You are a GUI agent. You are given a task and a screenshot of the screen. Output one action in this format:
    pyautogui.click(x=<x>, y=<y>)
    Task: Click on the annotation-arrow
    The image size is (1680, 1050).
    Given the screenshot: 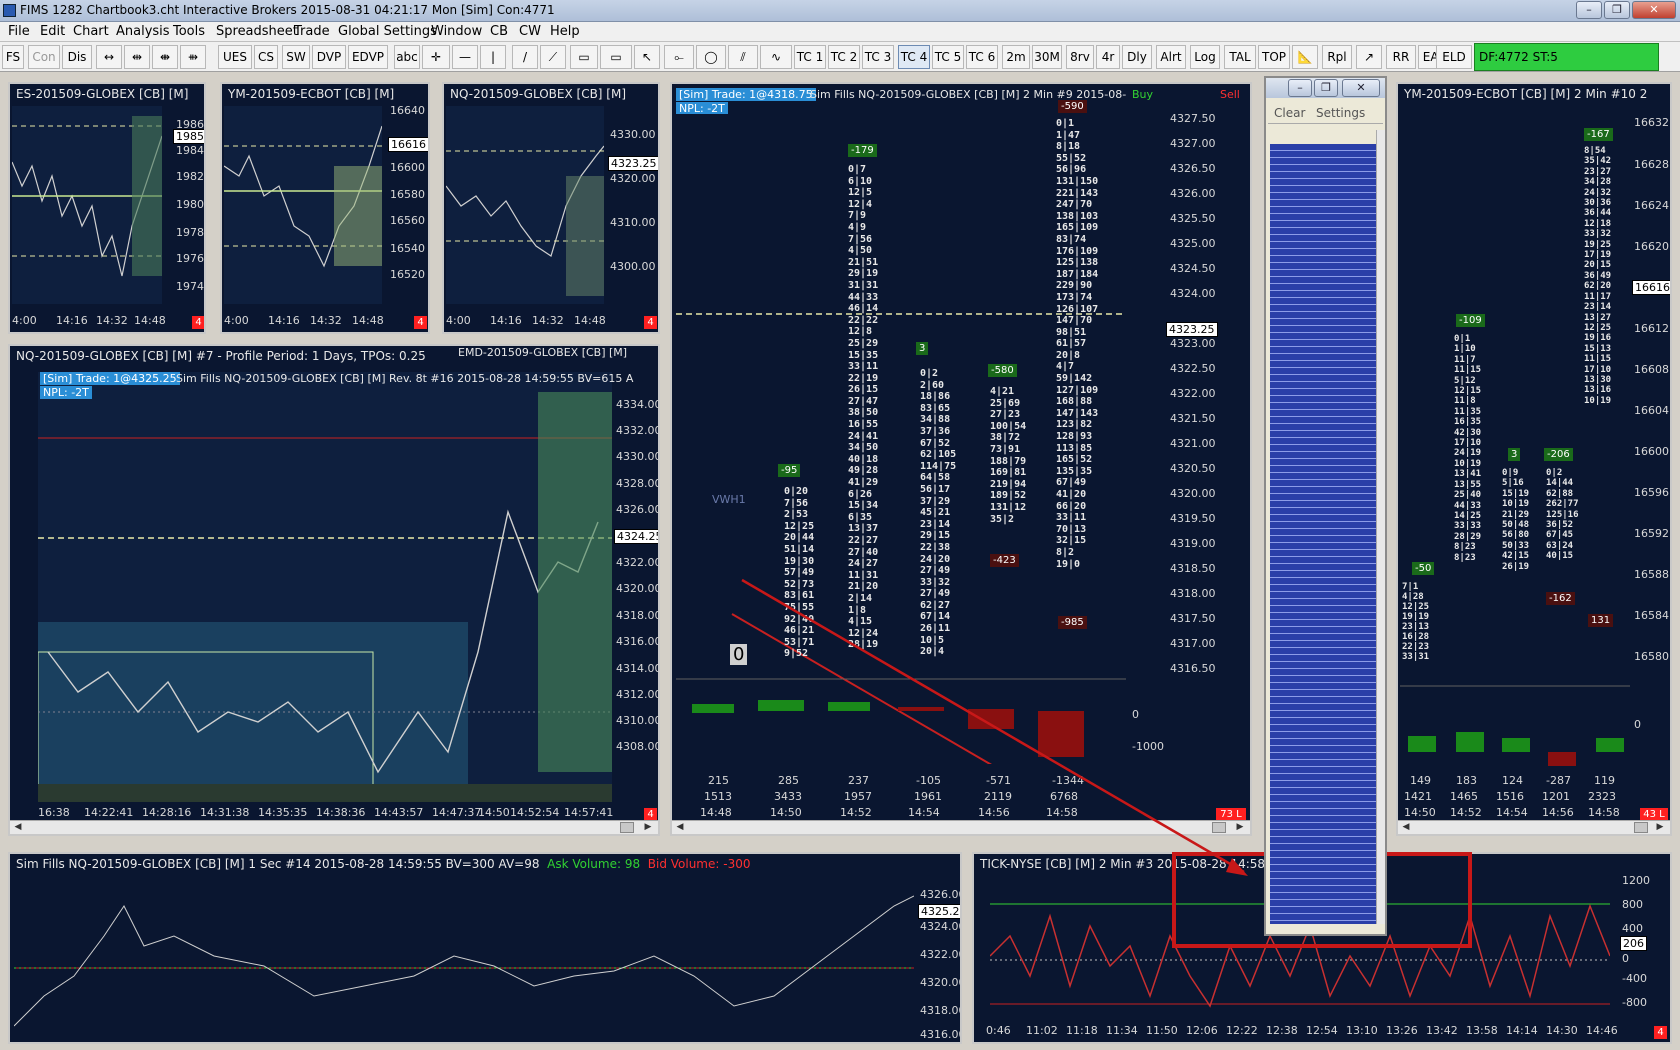 What is the action you would take?
    pyautogui.click(x=994, y=727)
    